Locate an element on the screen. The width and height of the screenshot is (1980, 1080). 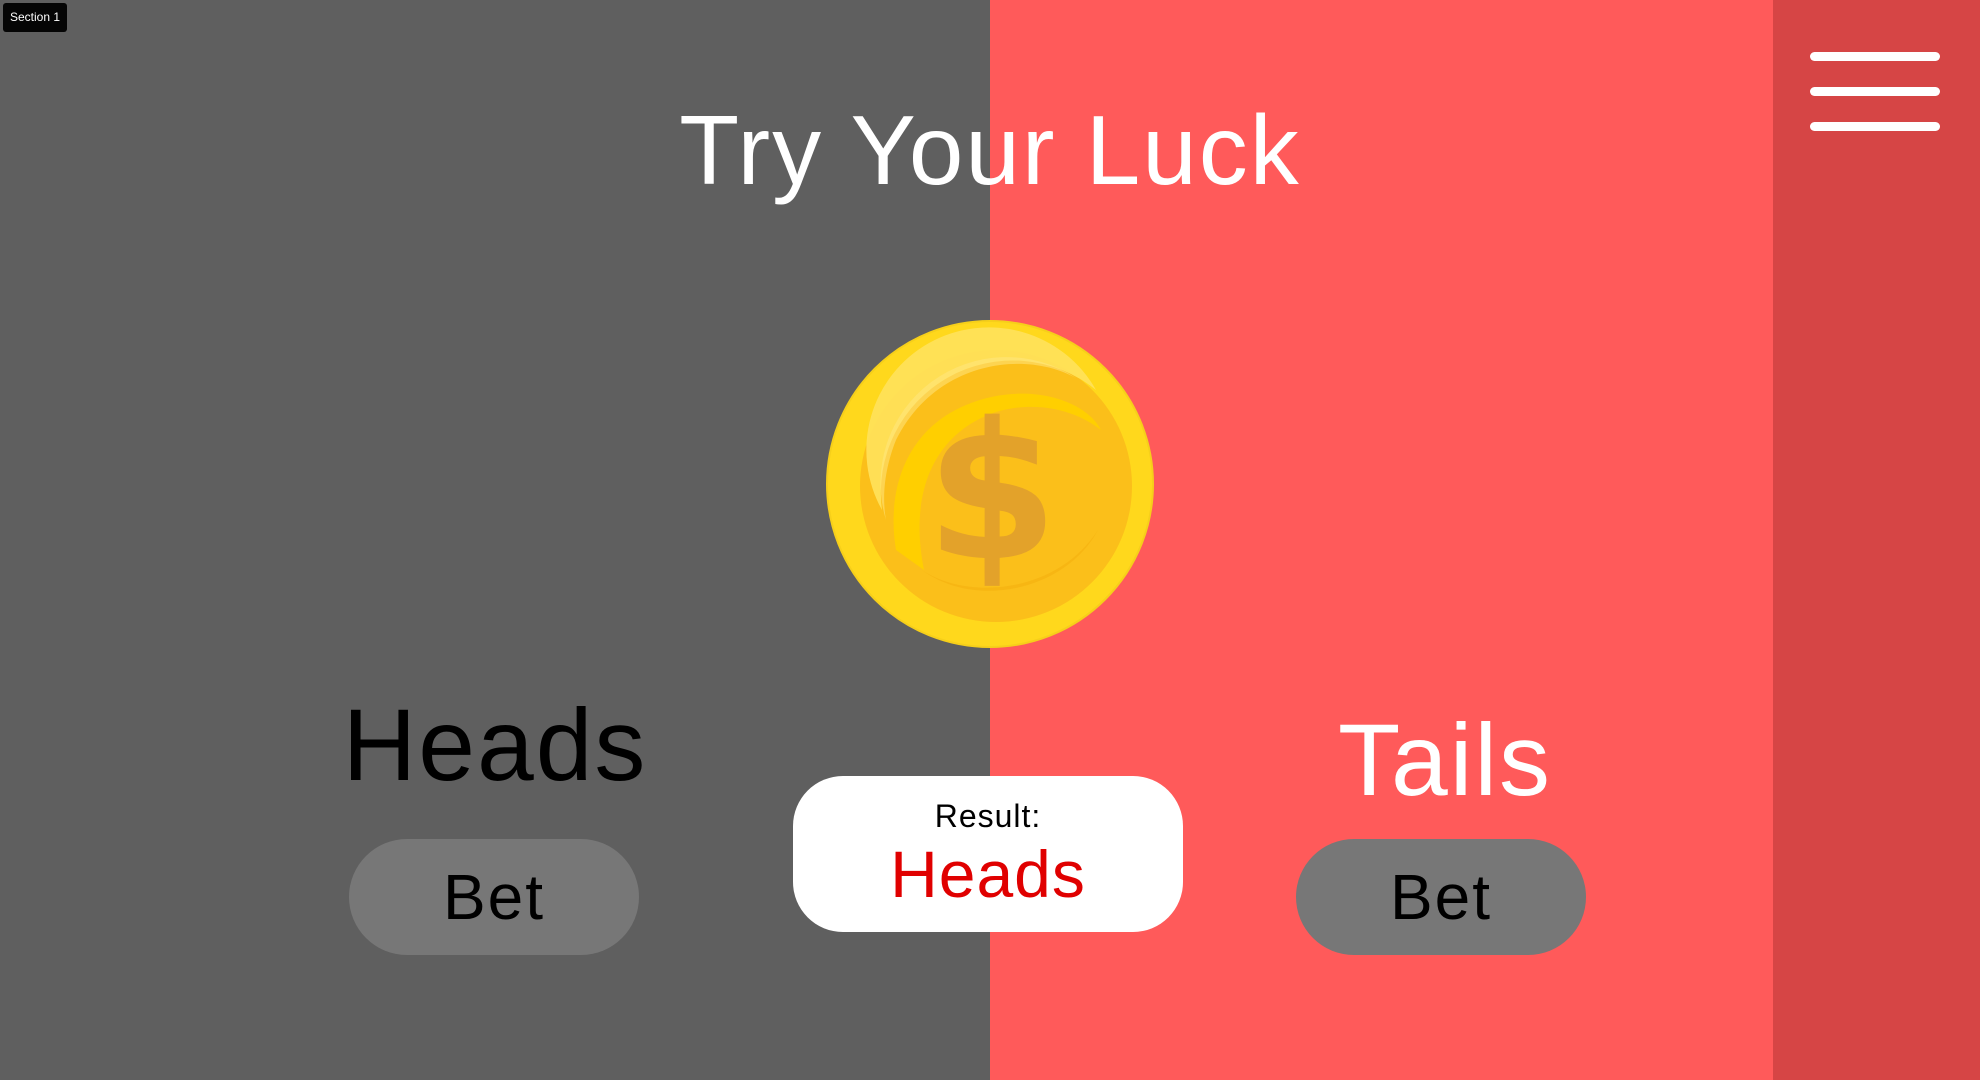
section-tag: Section 1 is located at coordinates (35, 17).